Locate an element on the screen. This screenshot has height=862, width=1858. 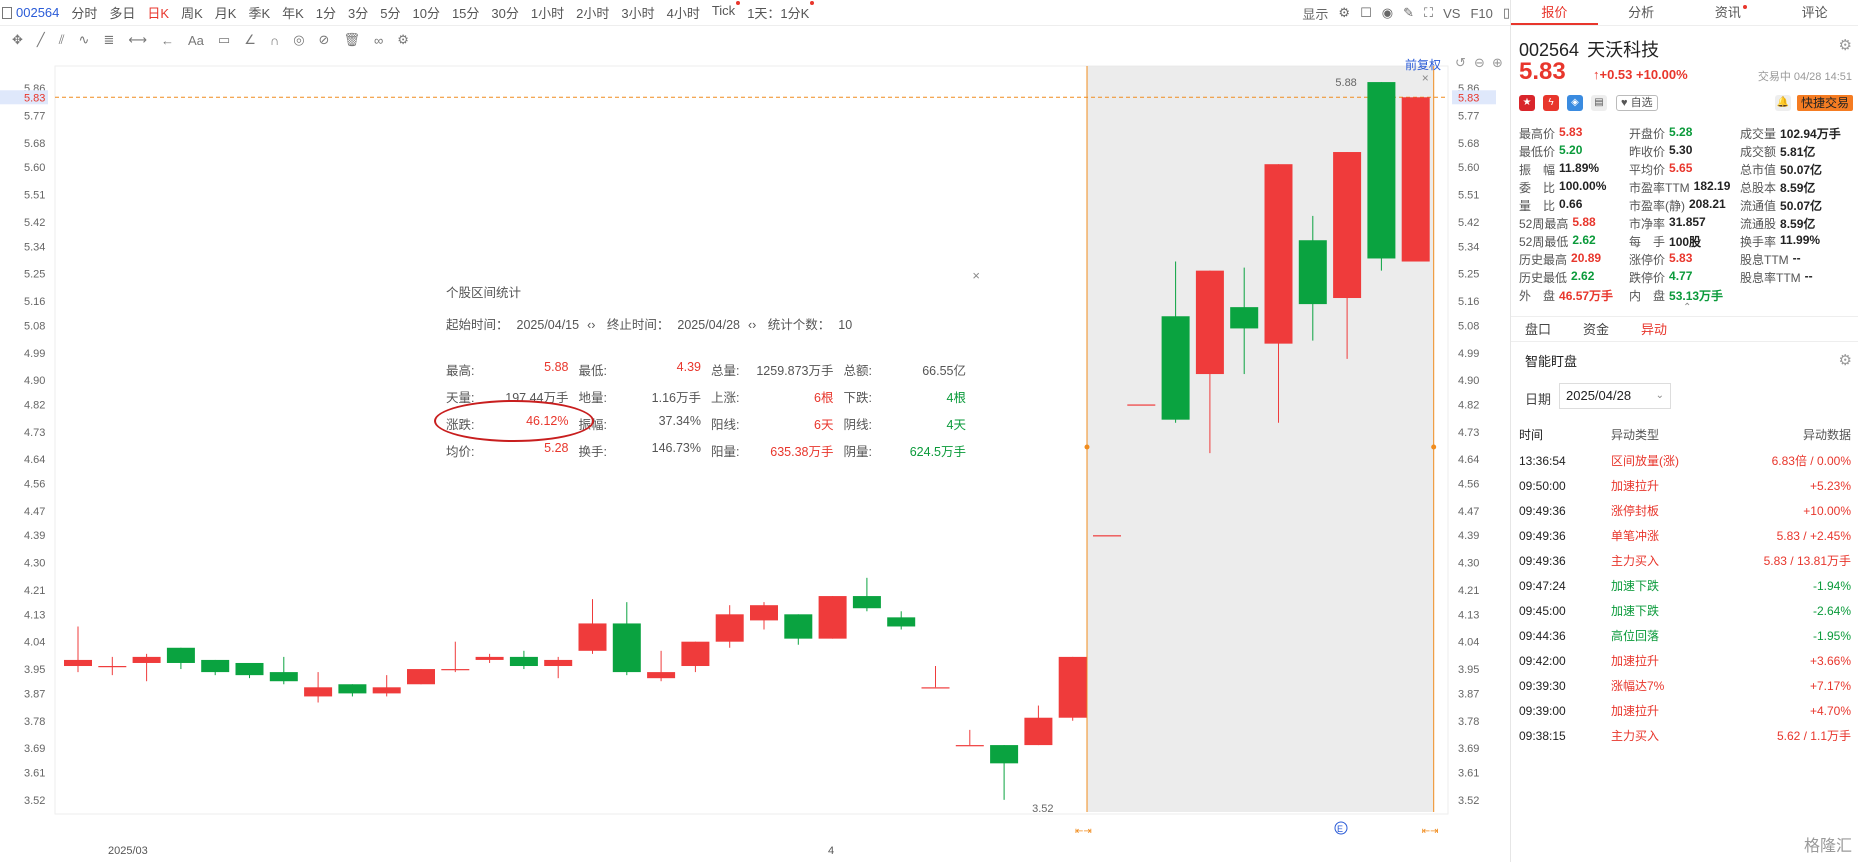
fib-icon: ≣ is located at coordinates (108, 40).